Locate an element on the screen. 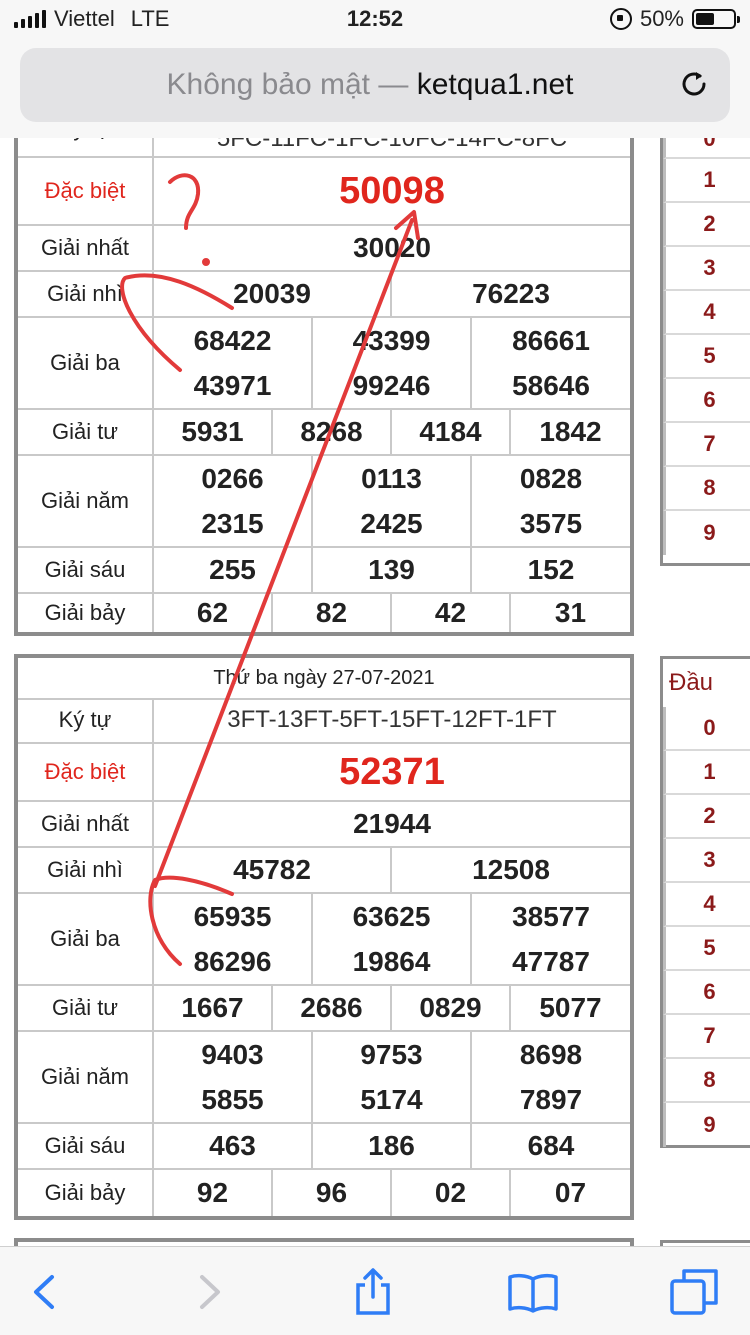 The image size is (750, 1335). prize-value: 65935 is located at coordinates (233, 917).